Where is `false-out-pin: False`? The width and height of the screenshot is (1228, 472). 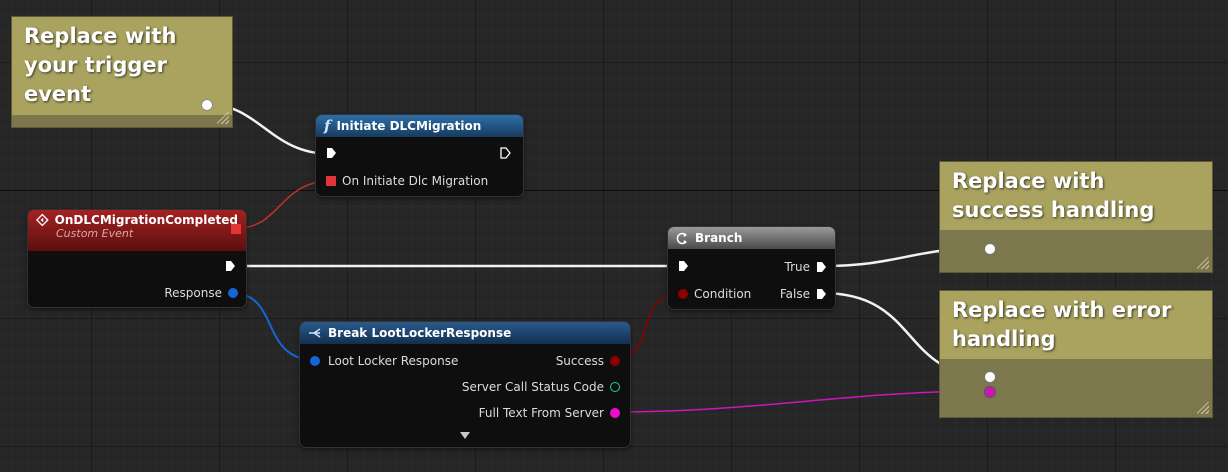 false-out-pin: False is located at coordinates (803, 294).